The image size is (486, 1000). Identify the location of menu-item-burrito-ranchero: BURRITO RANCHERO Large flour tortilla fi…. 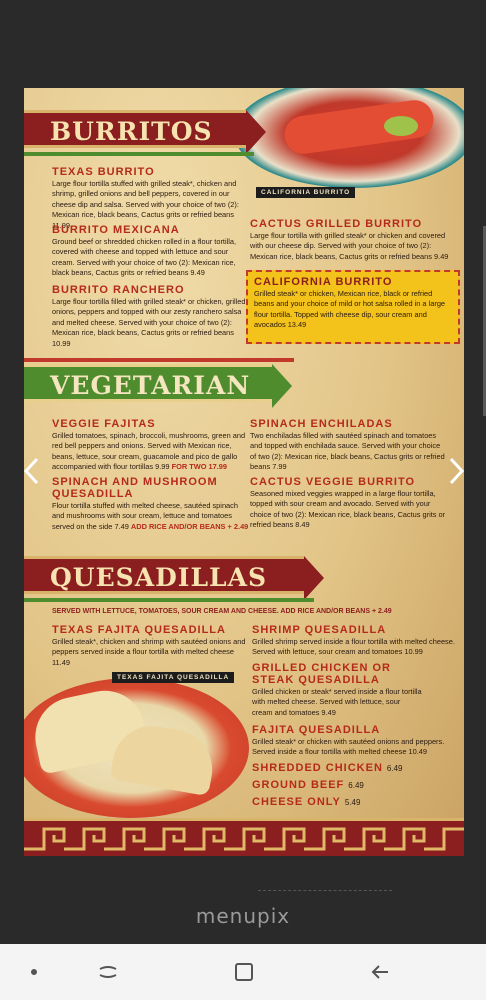
(150, 316).